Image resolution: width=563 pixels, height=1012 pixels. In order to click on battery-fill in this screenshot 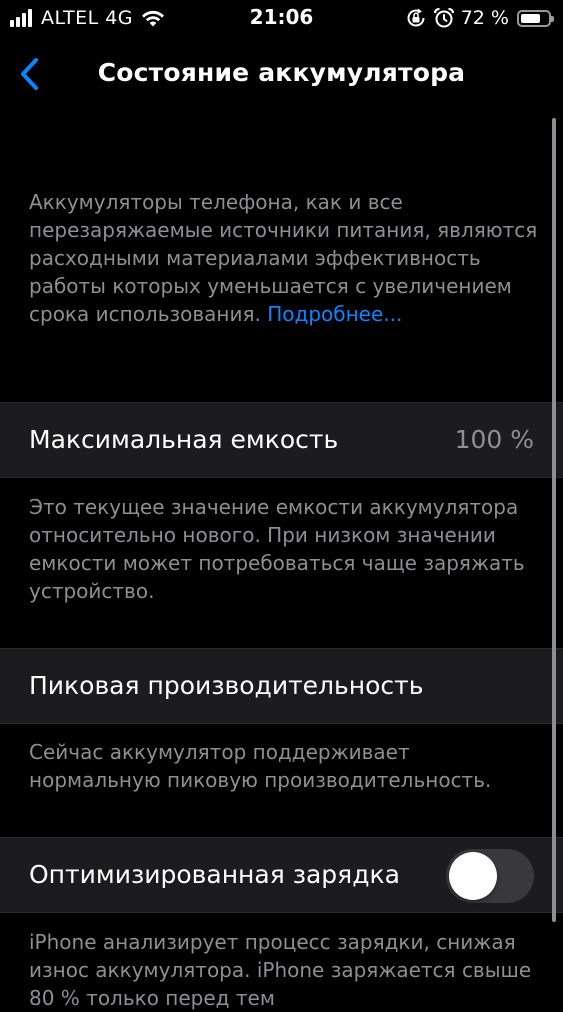, I will do `click(530, 18)`.